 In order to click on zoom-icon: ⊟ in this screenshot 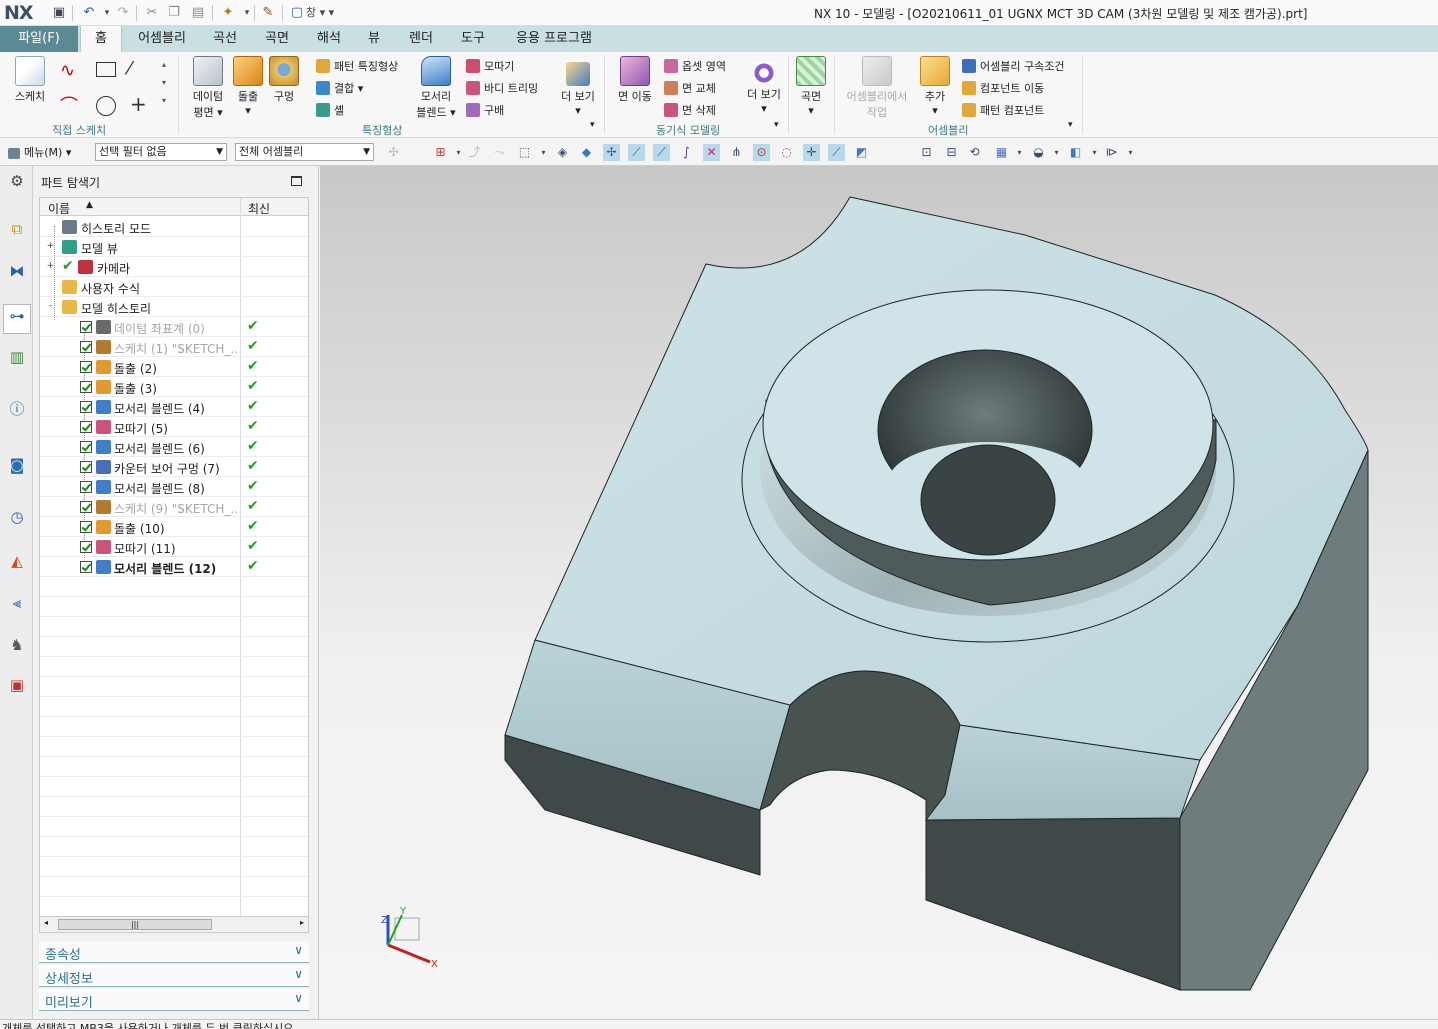, I will do `click(951, 152)`.